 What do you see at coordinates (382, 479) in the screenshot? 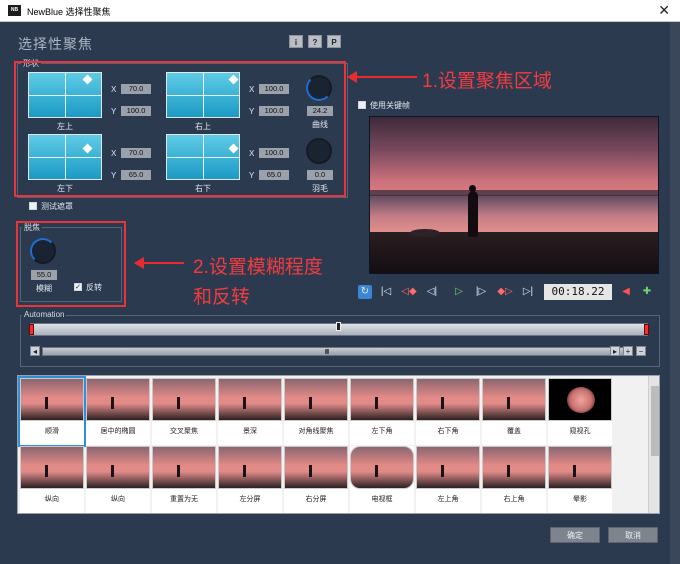
I see `preset-thumbnail: 电视框` at bounding box center [382, 479].